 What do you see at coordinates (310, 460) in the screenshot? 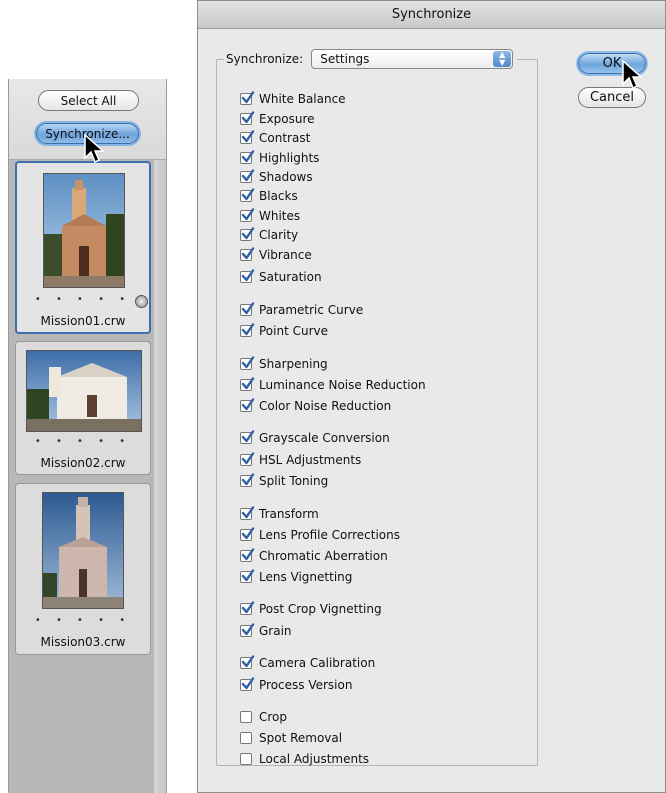
I see `setting-label: HSL Adjustments` at bounding box center [310, 460].